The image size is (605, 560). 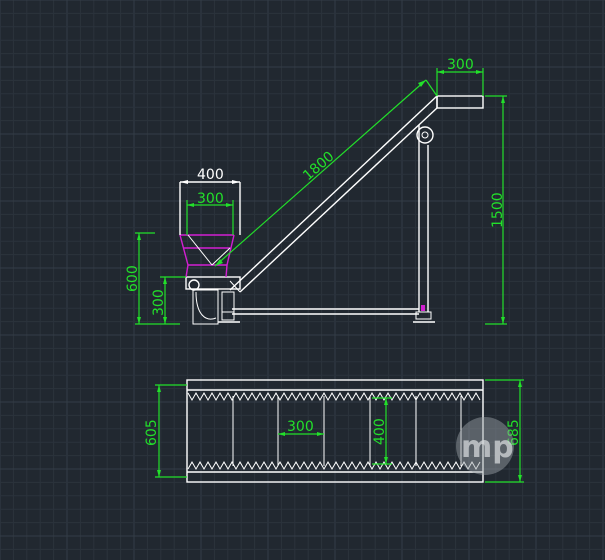 What do you see at coordinates (487, 447) in the screenshot?
I see `watermark-text: mp` at bounding box center [487, 447].